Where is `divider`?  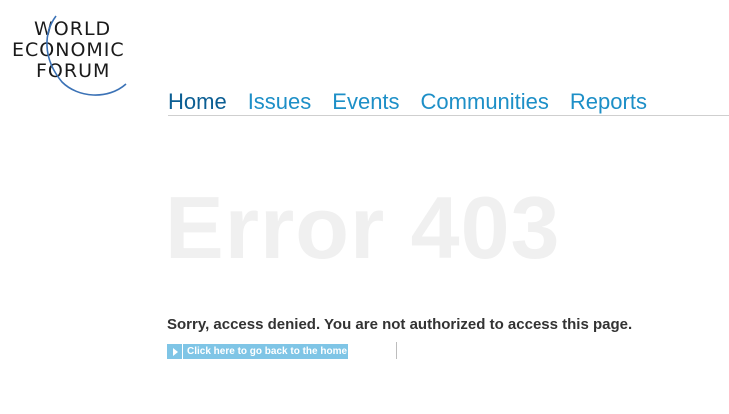
divider is located at coordinates (396, 350).